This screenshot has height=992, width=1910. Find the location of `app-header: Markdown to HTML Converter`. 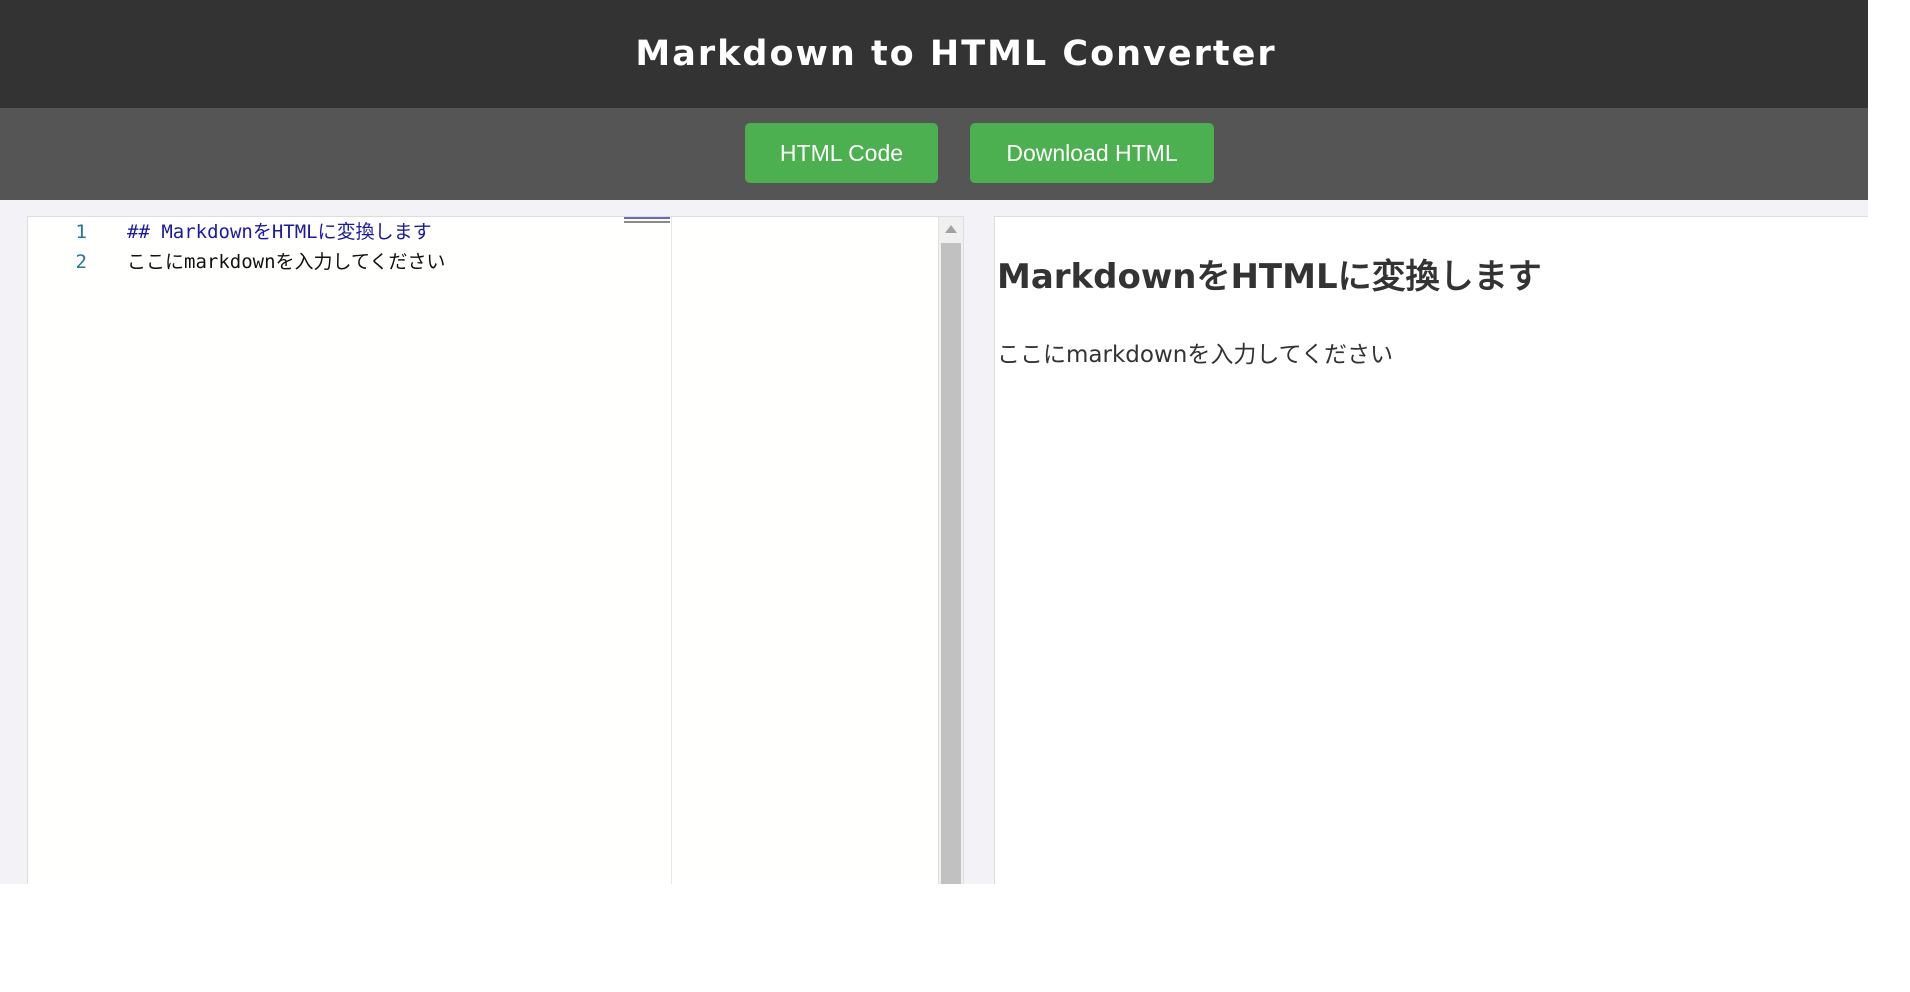

app-header: Markdown to HTML Converter is located at coordinates (934, 54).